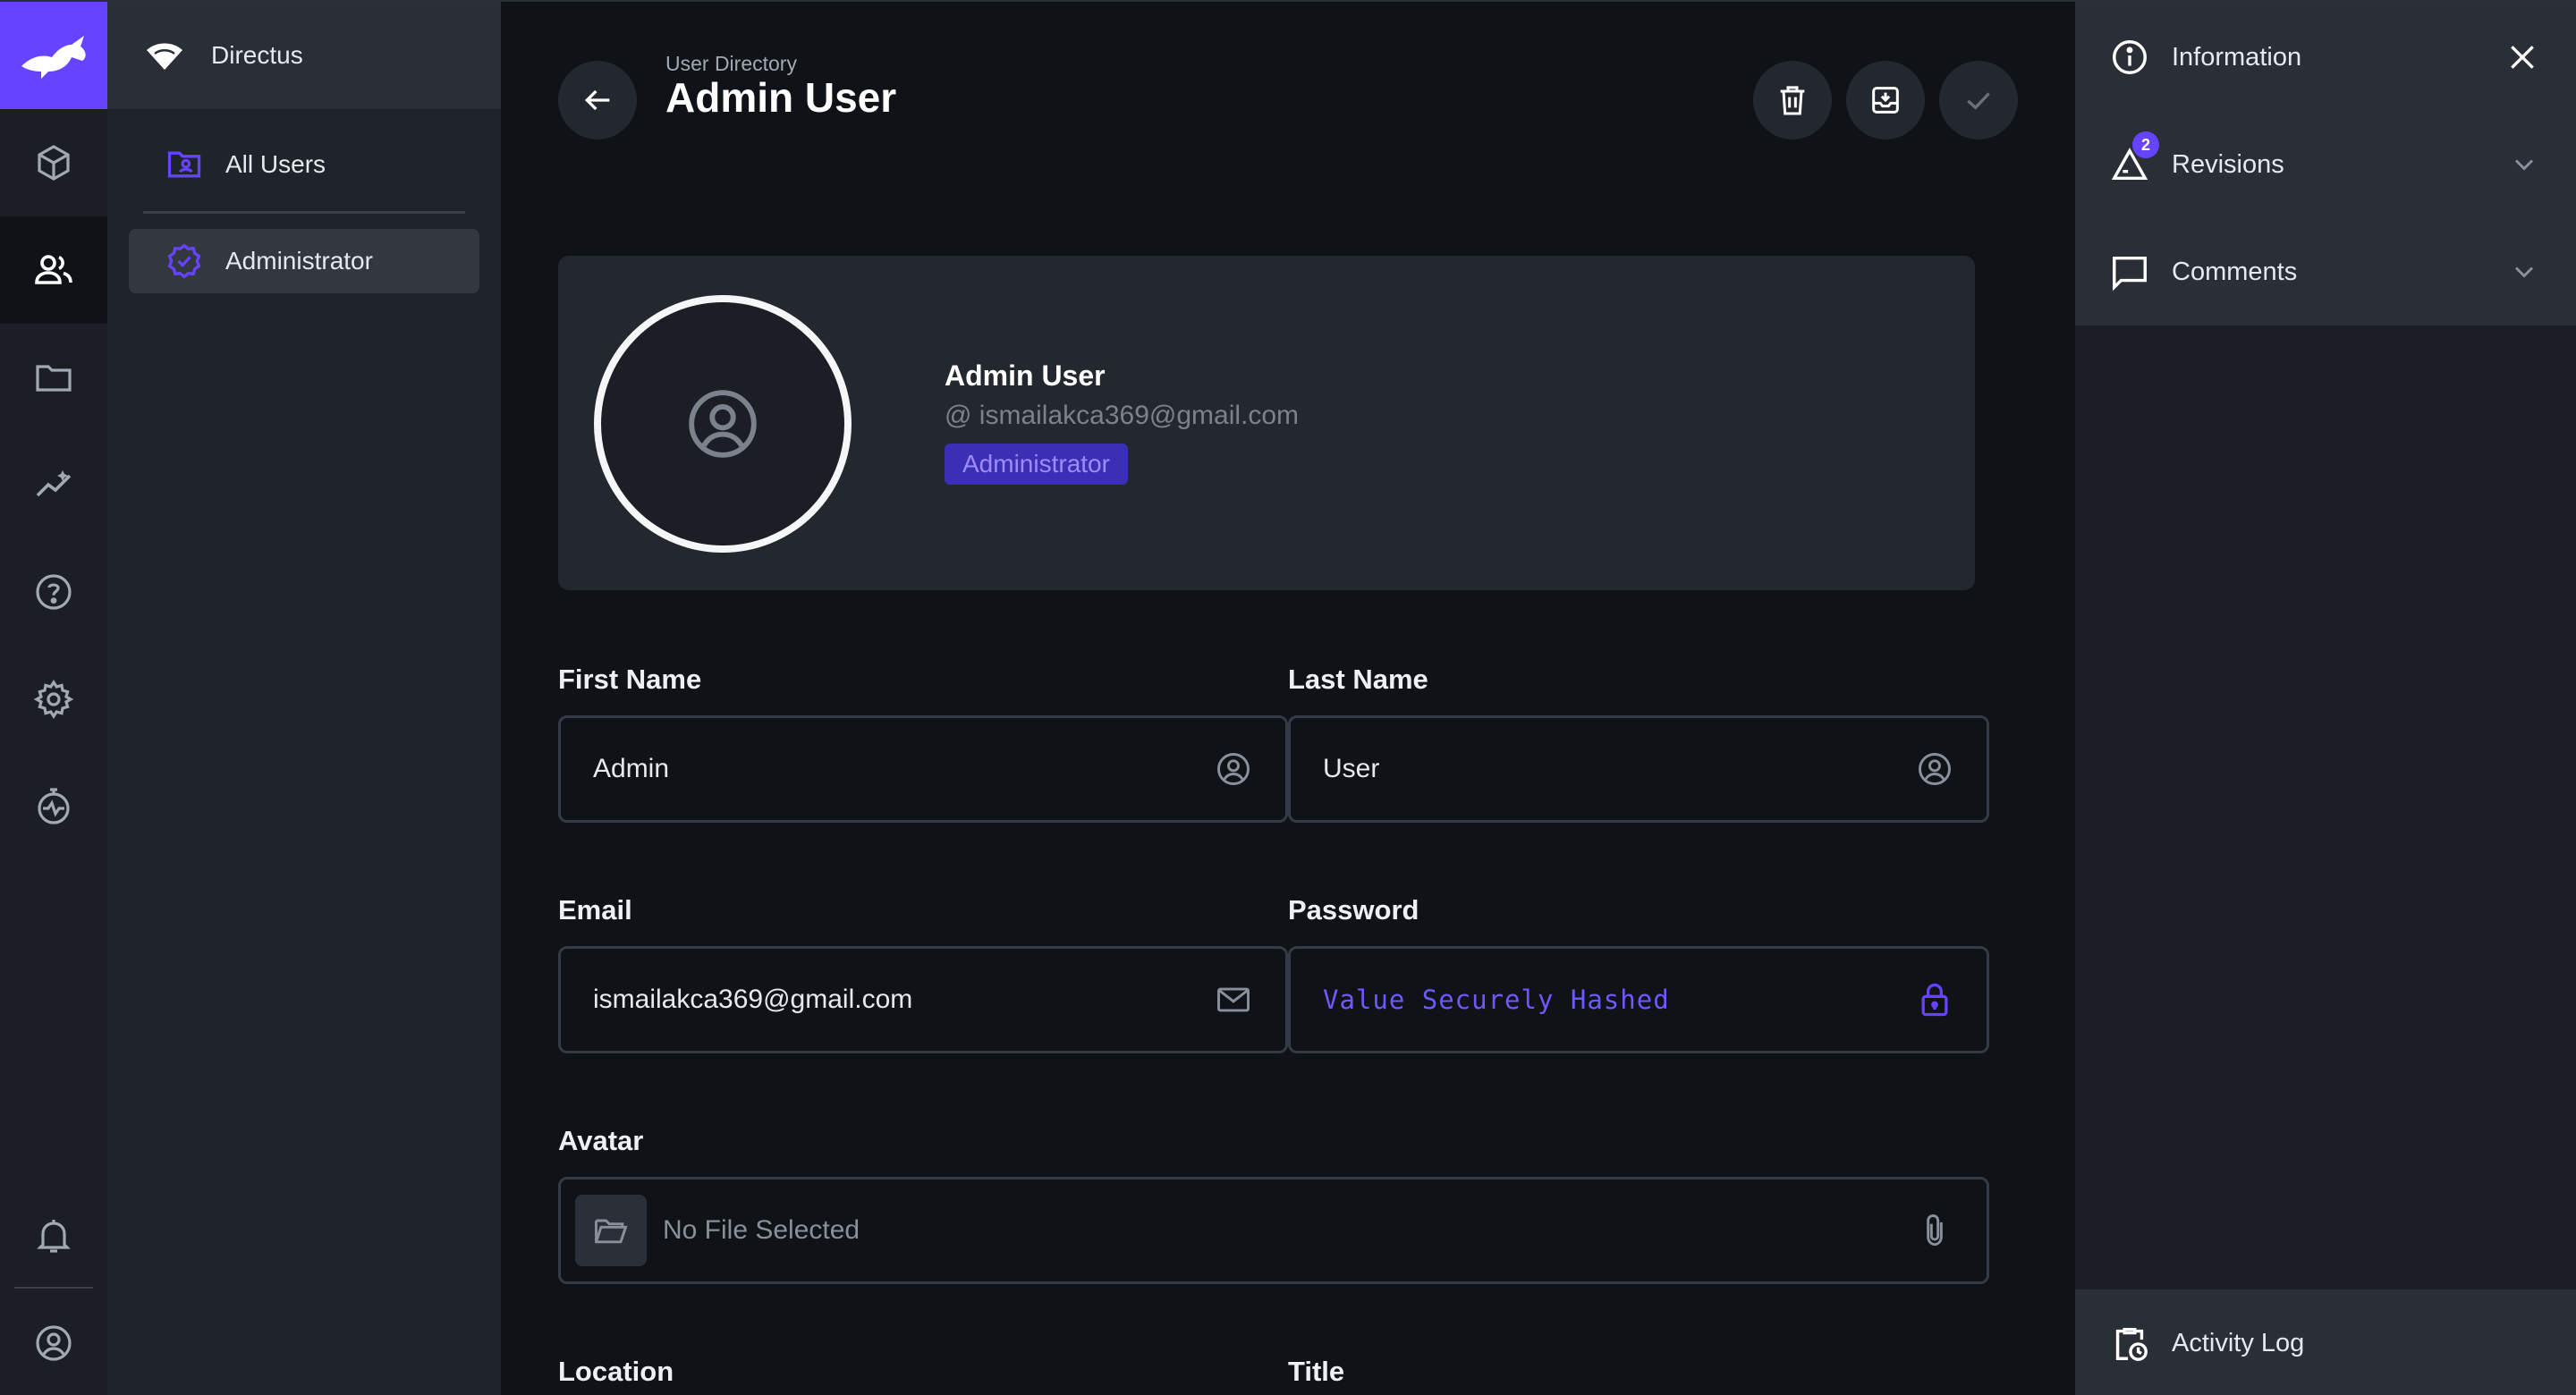 The image size is (2576, 1395). Describe the element at coordinates (1496, 1000) in the screenshot. I see `password-value: Value Securely Hashed` at that location.